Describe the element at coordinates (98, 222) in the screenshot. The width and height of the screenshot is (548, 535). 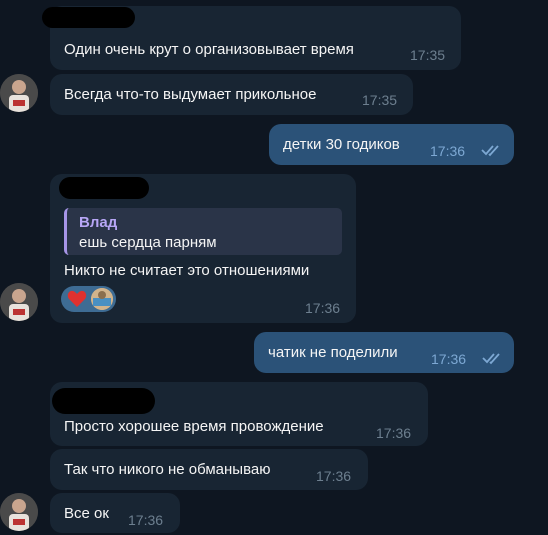
I see `reply-author: Влад` at that location.